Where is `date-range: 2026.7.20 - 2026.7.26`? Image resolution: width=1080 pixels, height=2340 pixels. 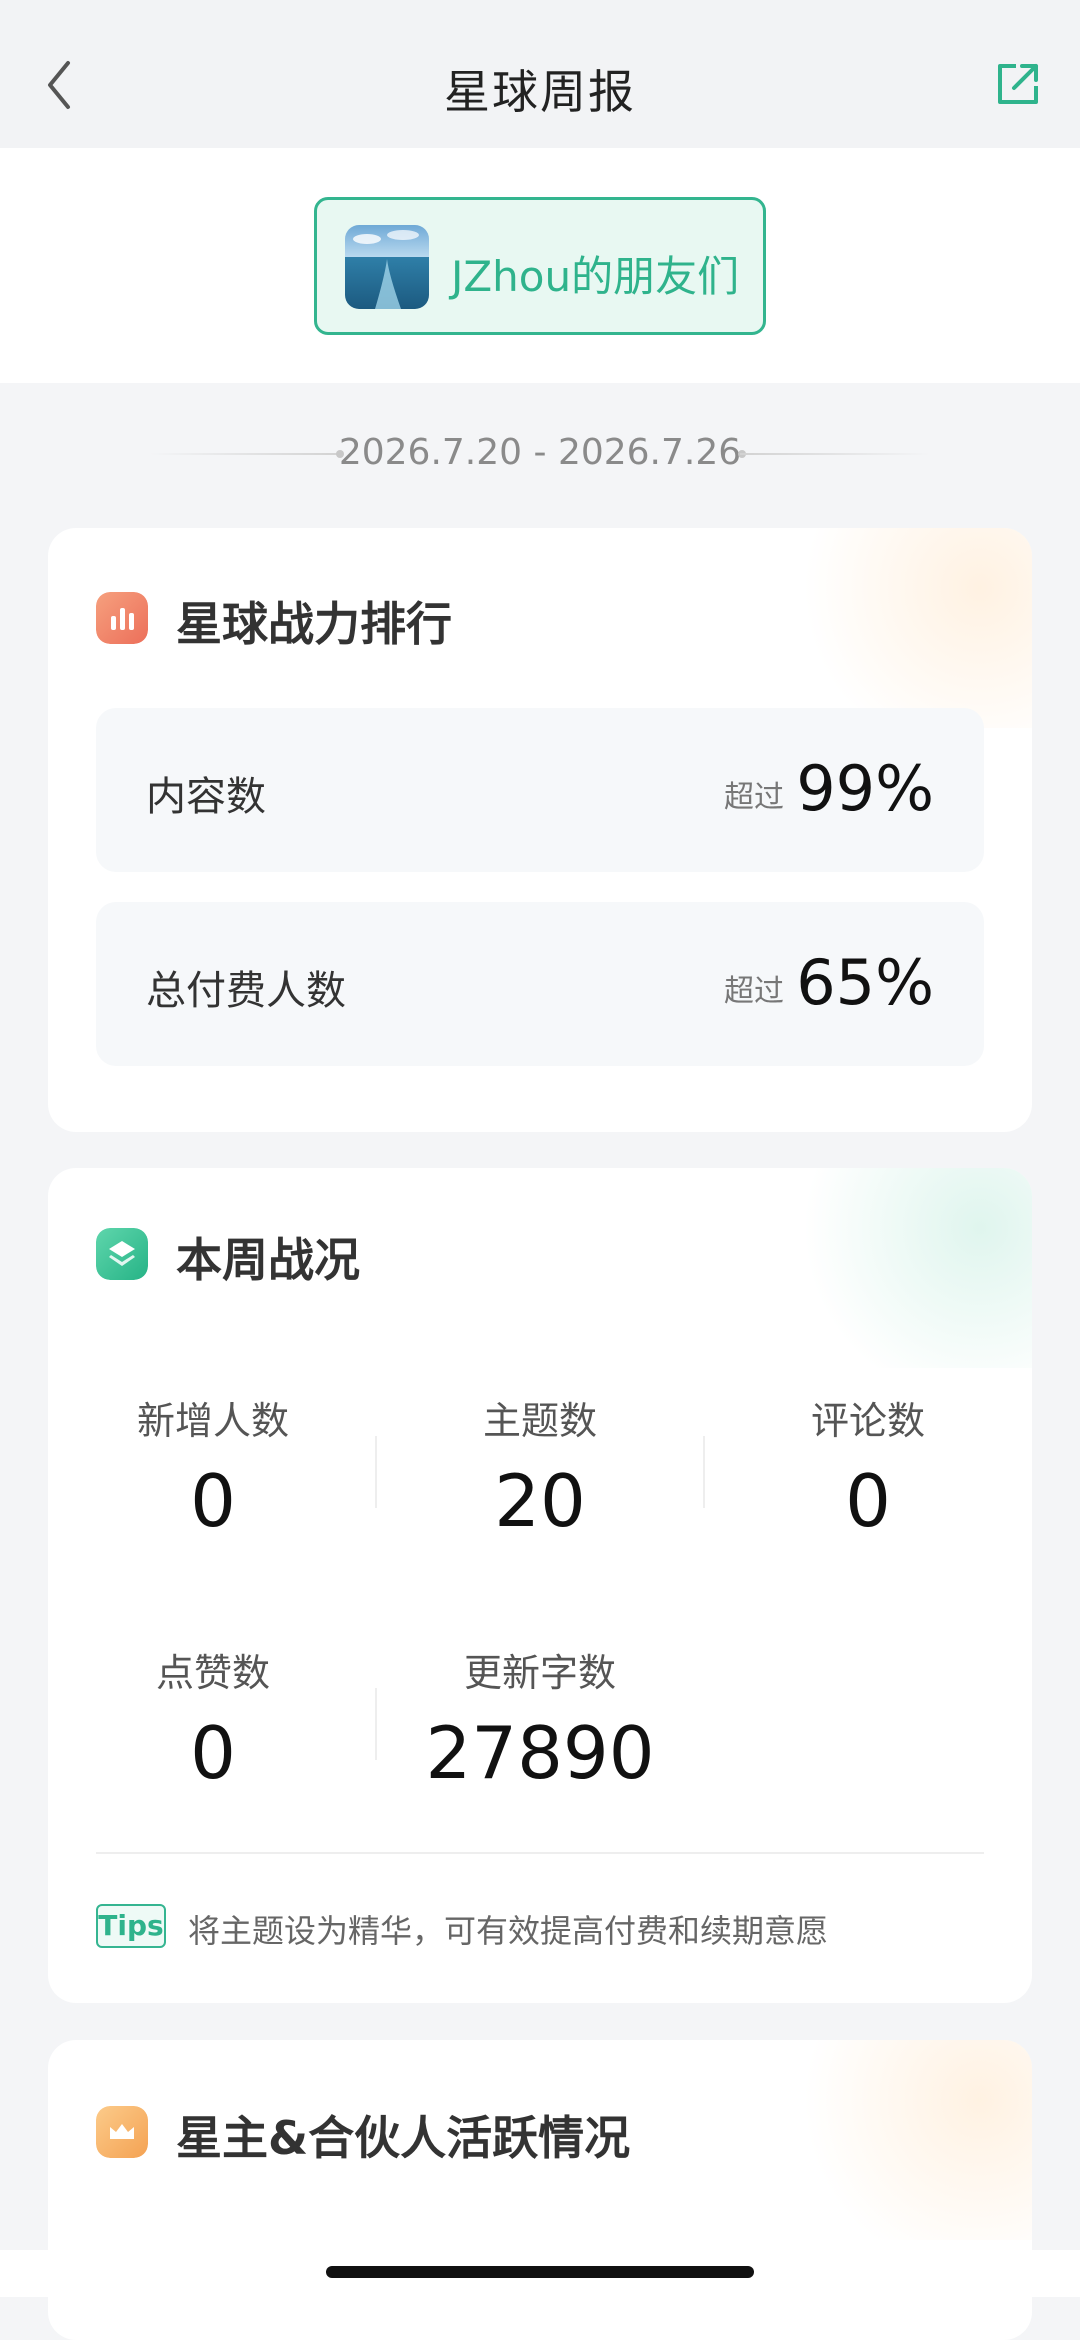 date-range: 2026.7.20 - 2026.7.26 is located at coordinates (540, 453).